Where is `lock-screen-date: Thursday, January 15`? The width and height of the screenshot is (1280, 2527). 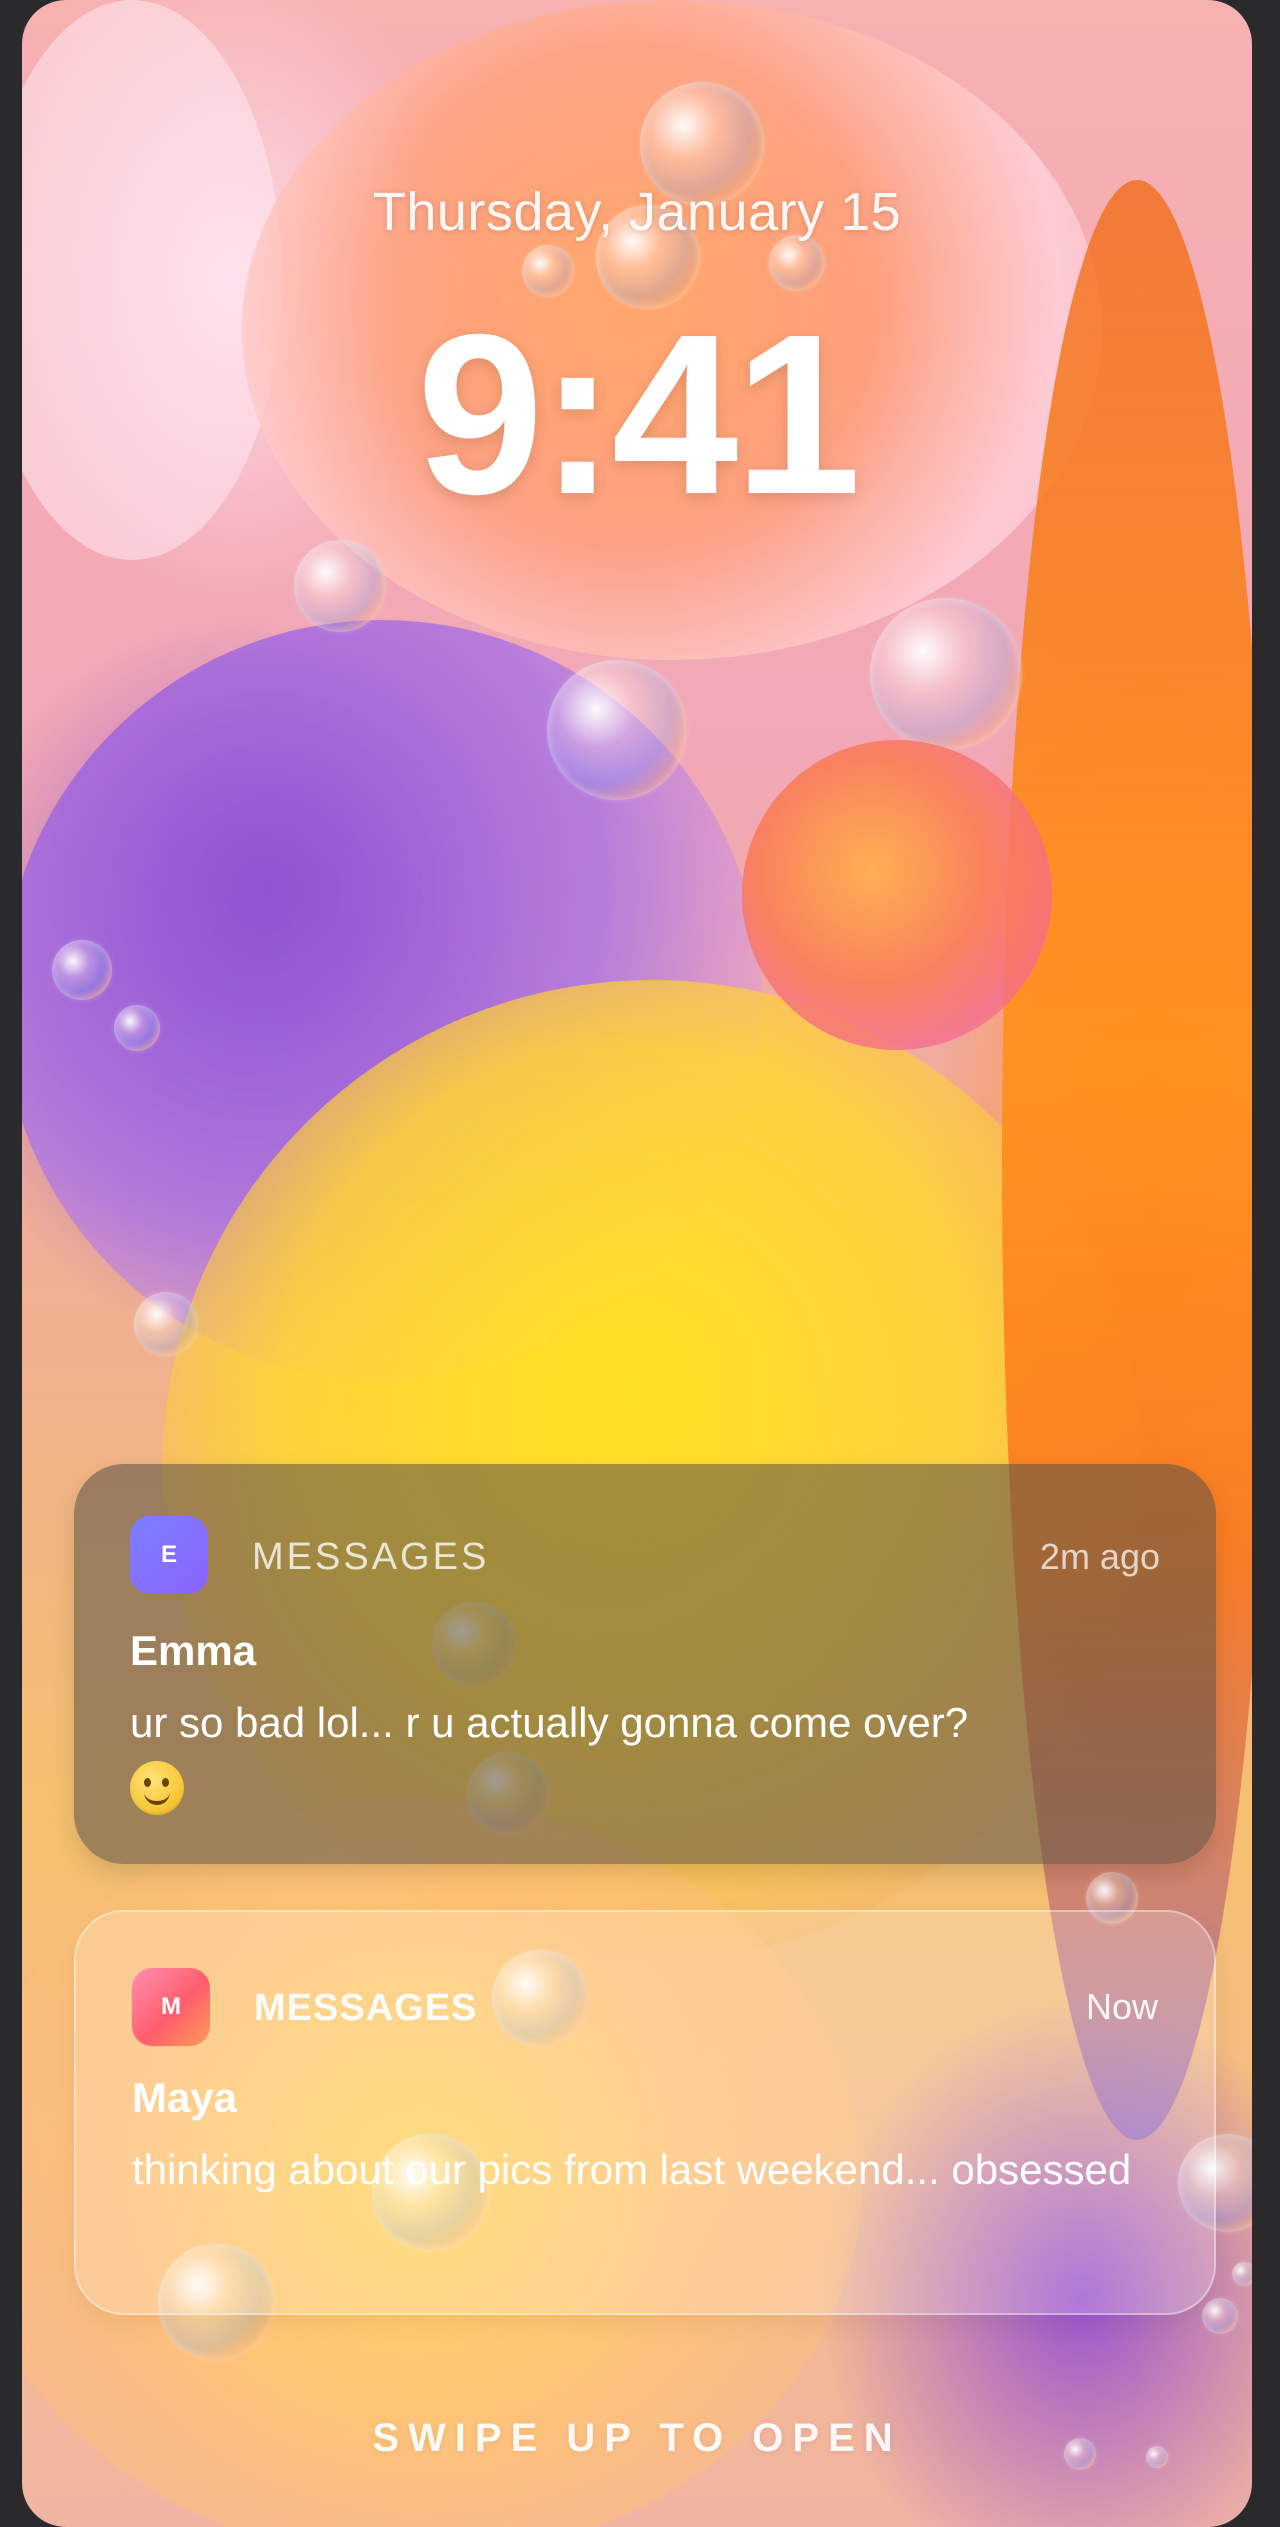 lock-screen-date: Thursday, January 15 is located at coordinates (637, 212).